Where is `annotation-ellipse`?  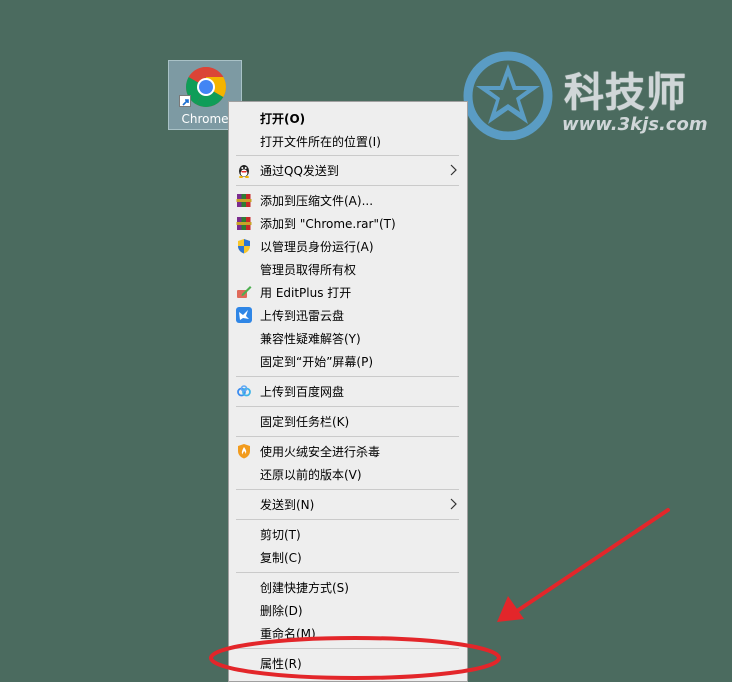
annotation-ellipse is located at coordinates (355, 658).